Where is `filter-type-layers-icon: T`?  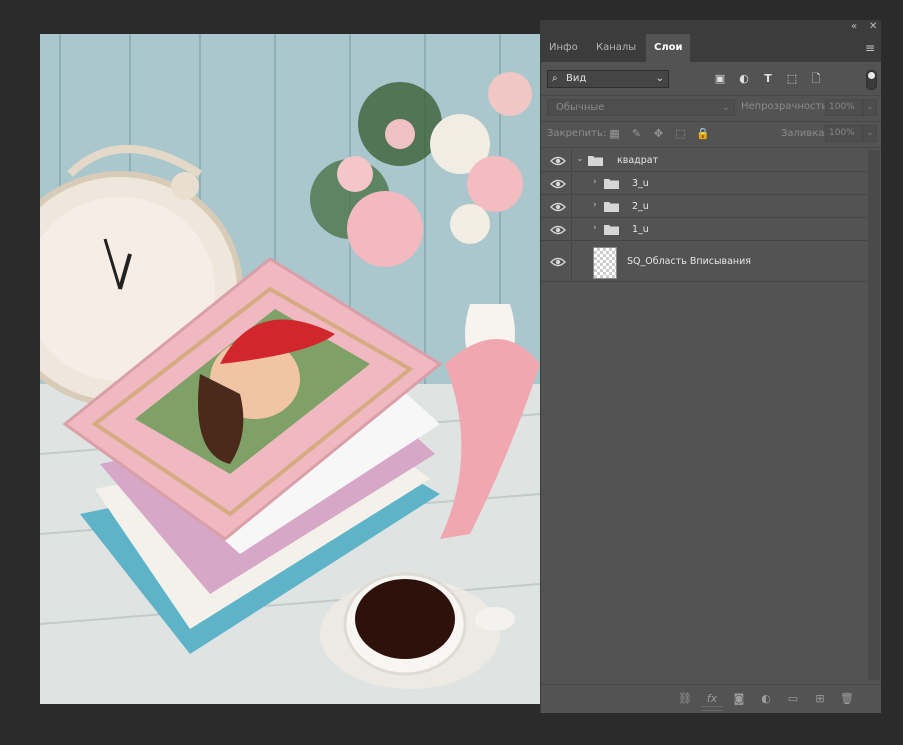
filter-type-layers-icon: T is located at coordinates (768, 79).